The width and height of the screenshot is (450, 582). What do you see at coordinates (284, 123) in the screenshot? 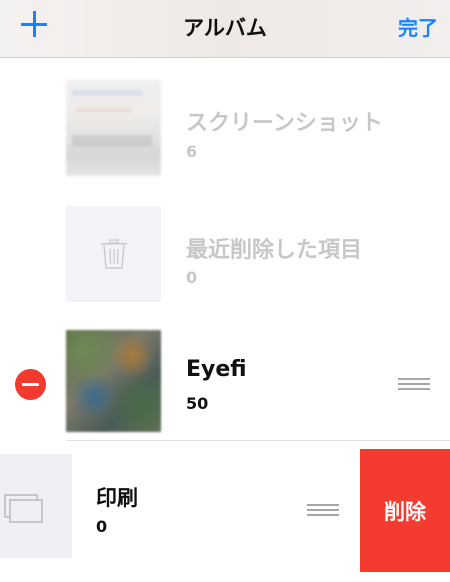
I see `album-title: スクリーンショット` at bounding box center [284, 123].